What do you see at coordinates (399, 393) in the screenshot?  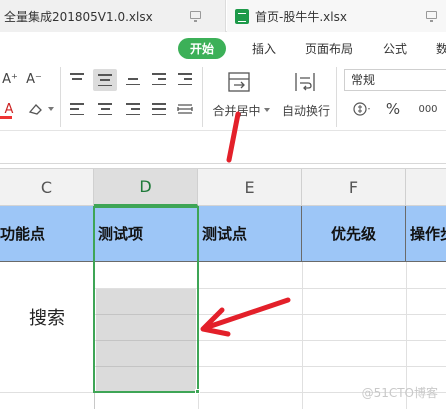 I see `watermark: @51CTO博客` at bounding box center [399, 393].